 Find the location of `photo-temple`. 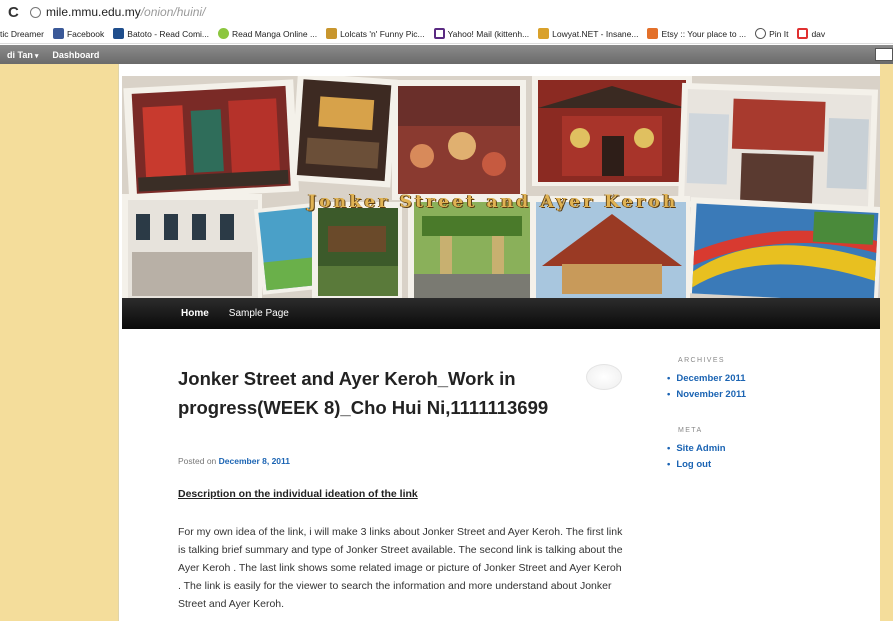

photo-temple is located at coordinates (612, 131).